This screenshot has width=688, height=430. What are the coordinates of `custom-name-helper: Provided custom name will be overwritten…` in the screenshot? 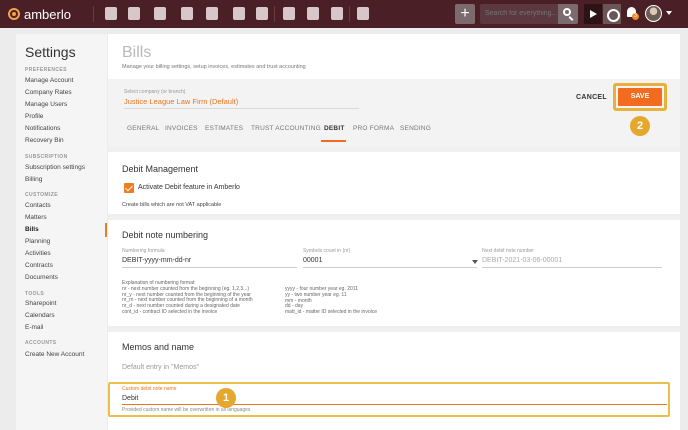 It's located at (186, 410).